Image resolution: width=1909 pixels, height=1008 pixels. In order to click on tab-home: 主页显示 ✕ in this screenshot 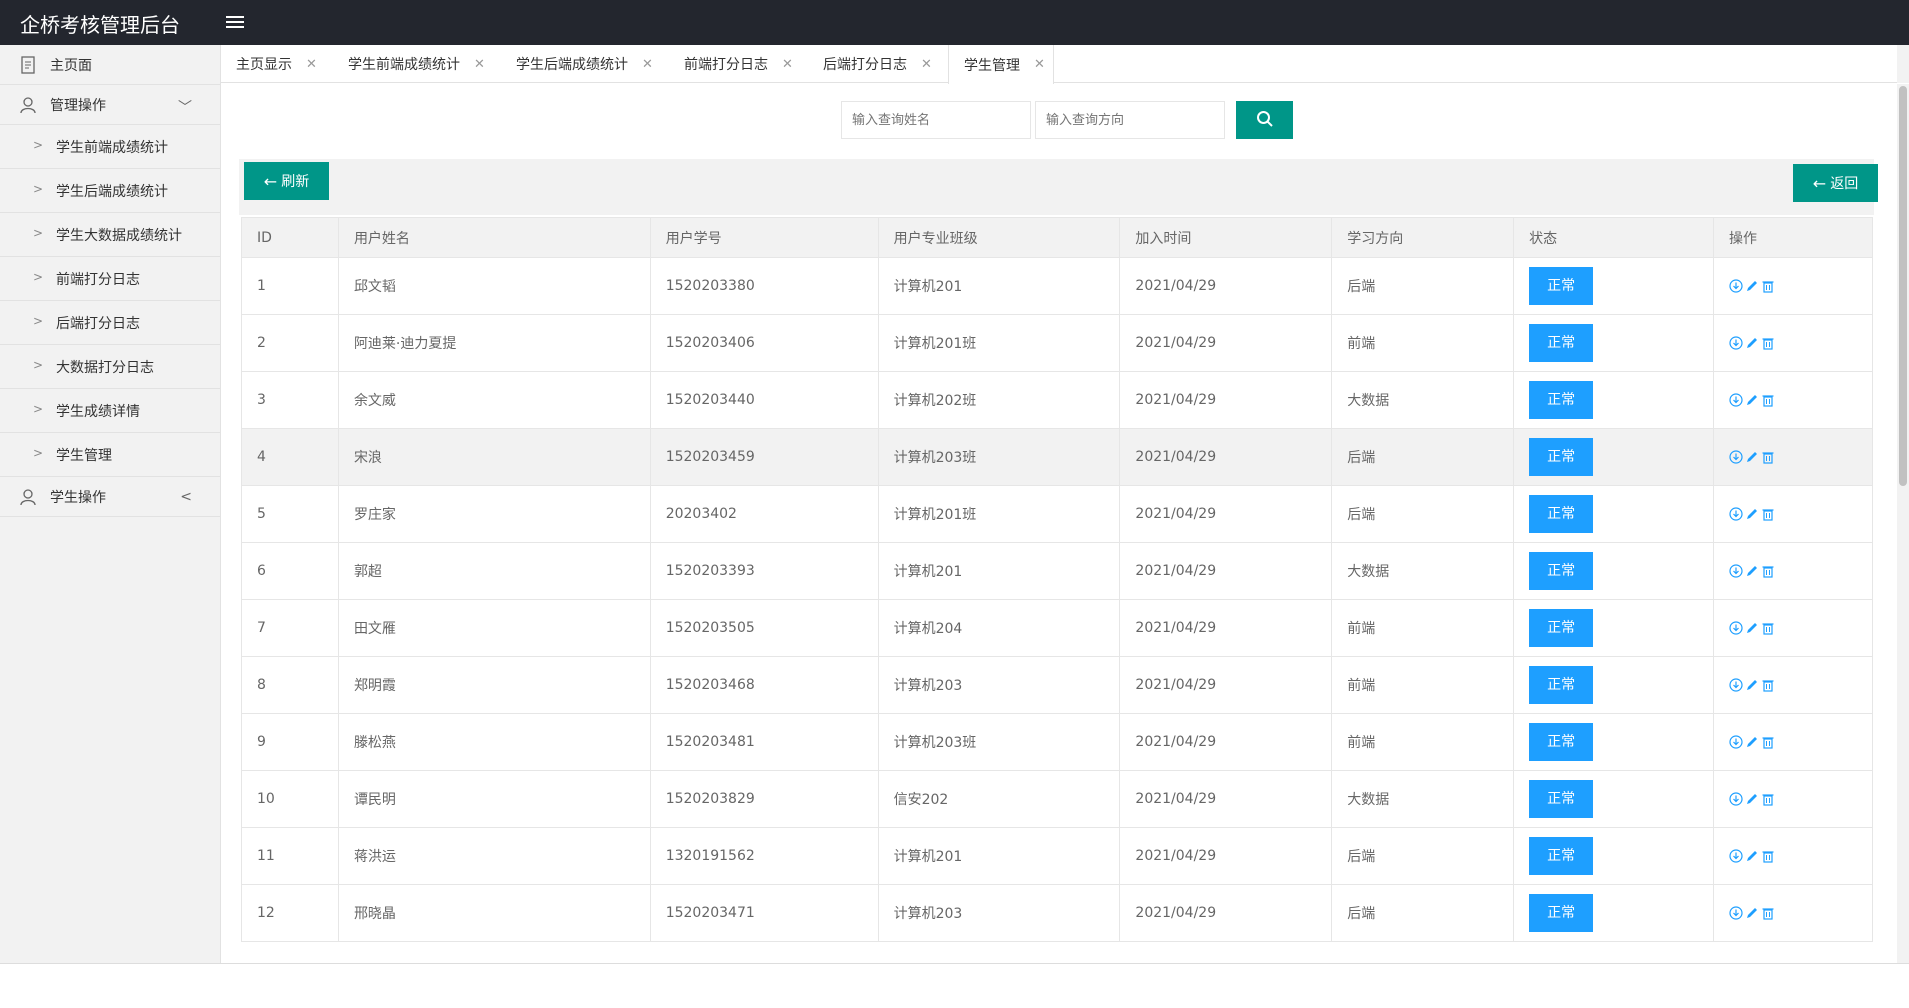, I will do `click(269, 64)`.